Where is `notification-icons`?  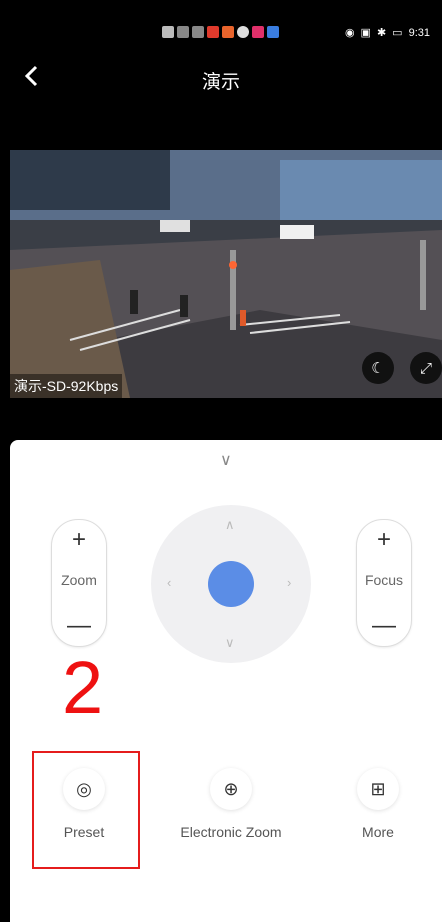 notification-icons is located at coordinates (220, 32).